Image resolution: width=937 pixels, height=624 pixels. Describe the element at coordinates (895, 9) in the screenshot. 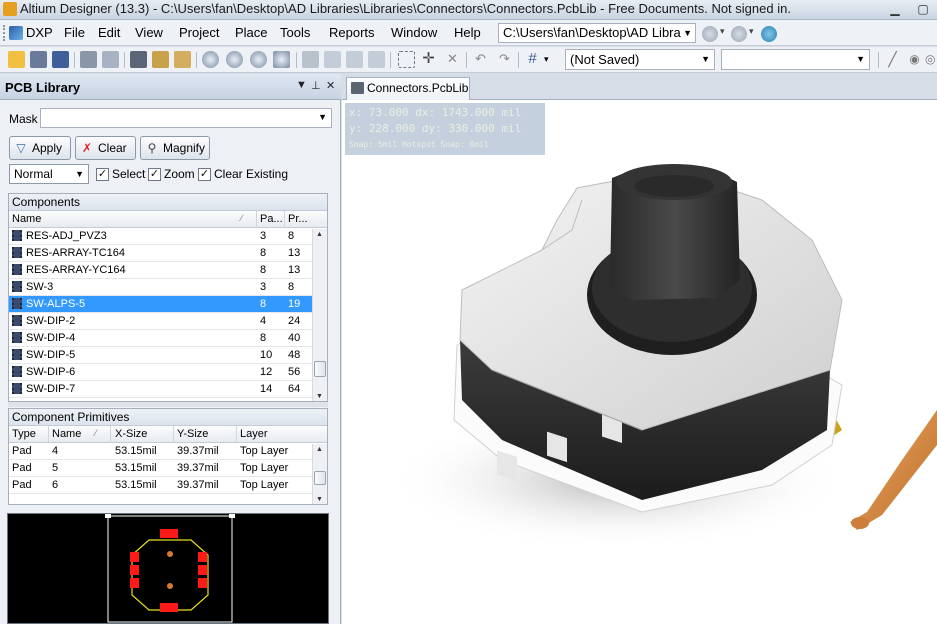

I see `minimize-icon: ▁` at that location.